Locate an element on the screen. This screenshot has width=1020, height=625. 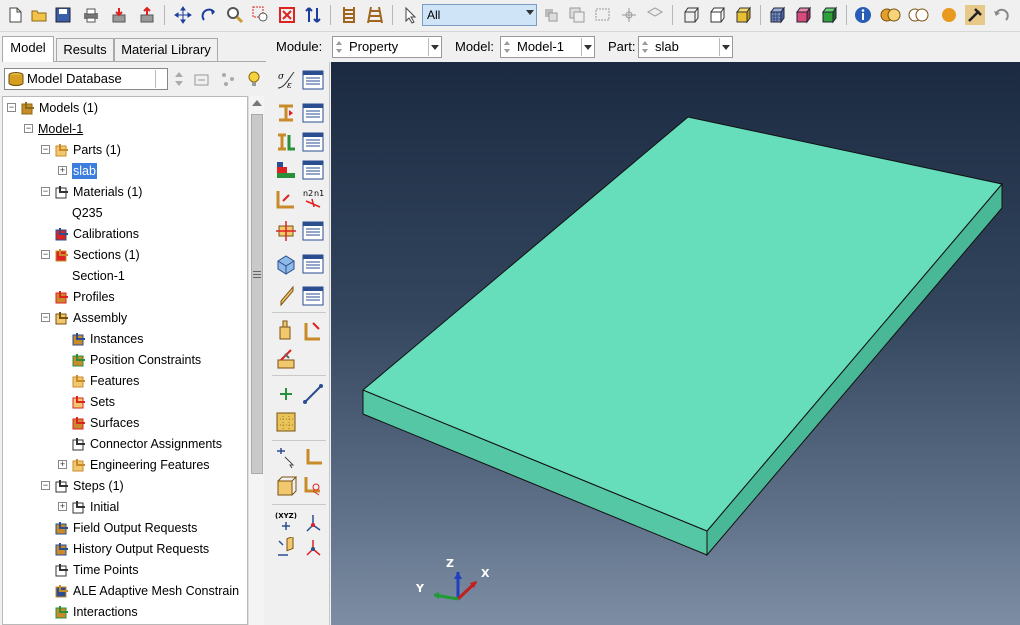
tree-item: − Steps (1) is located at coordinates (125, 486).